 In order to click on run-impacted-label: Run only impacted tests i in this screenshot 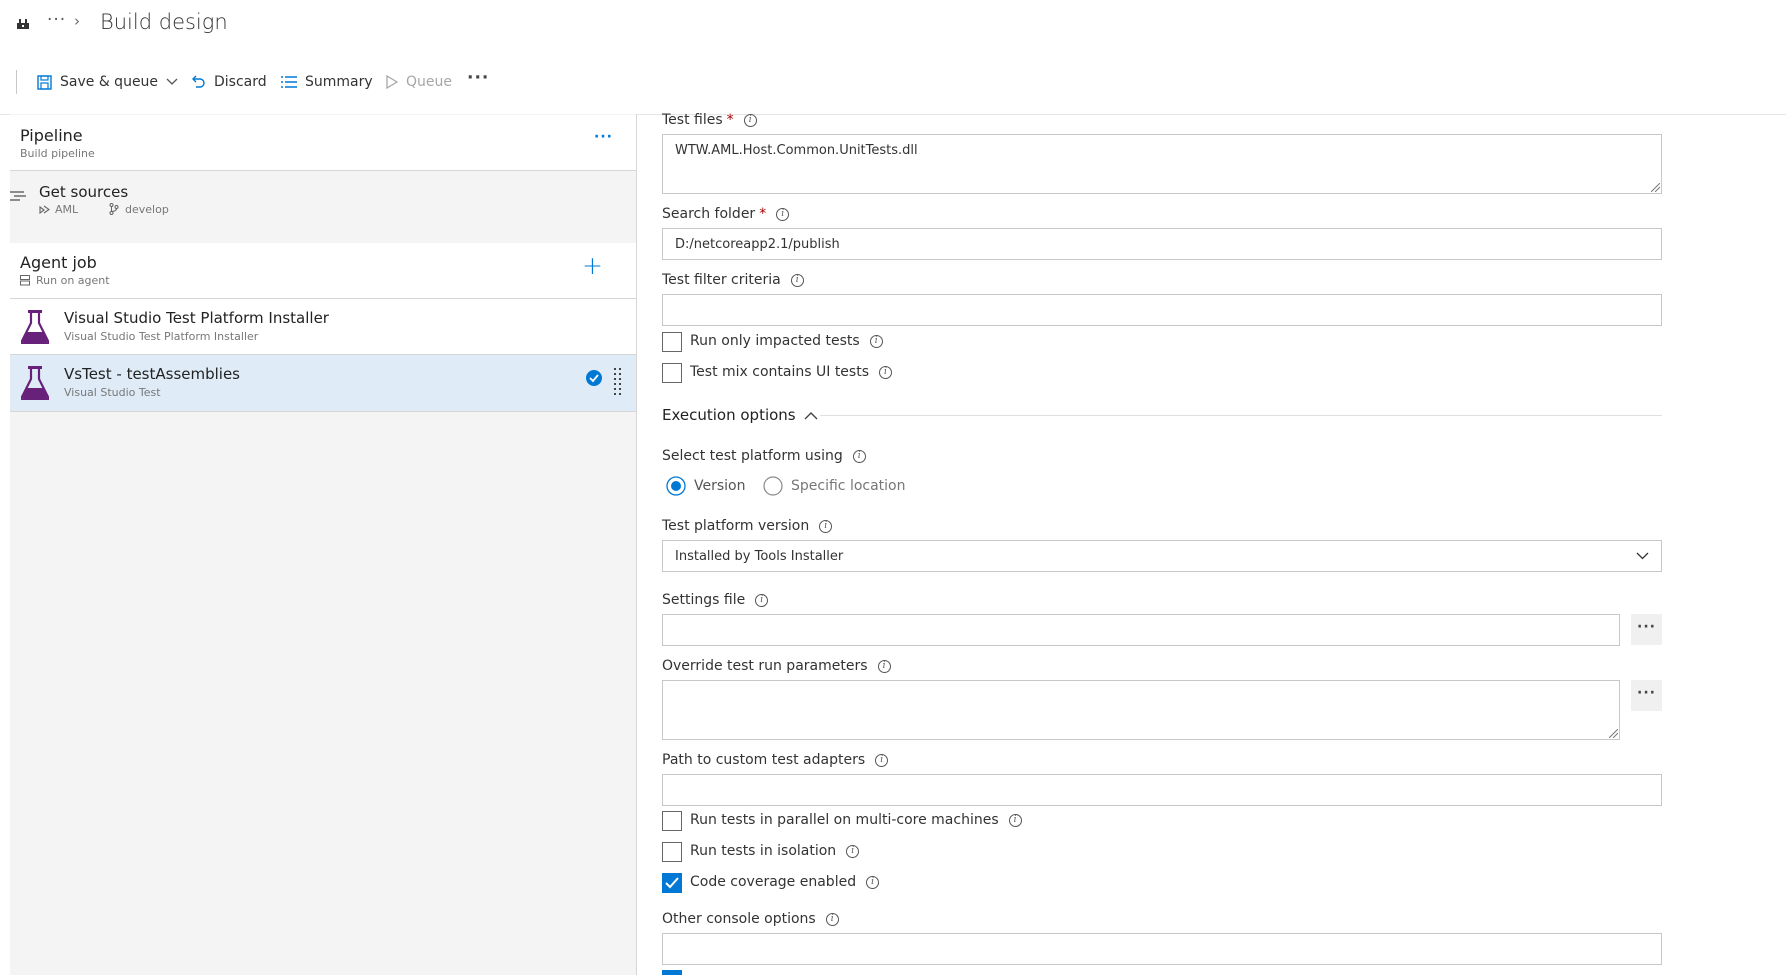, I will do `click(786, 341)`.